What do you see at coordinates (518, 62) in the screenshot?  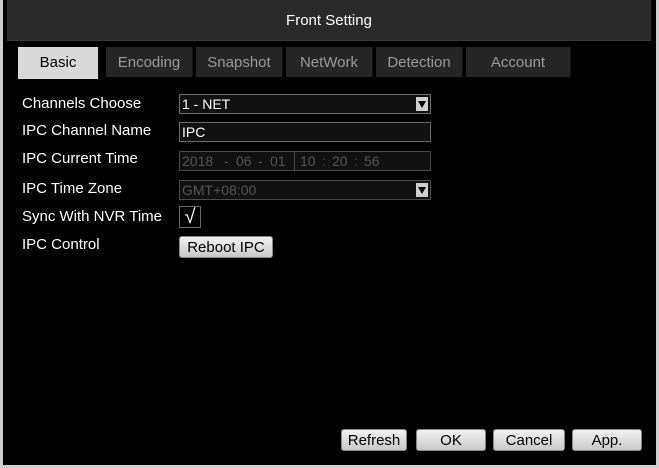 I see `tab-account: Account` at bounding box center [518, 62].